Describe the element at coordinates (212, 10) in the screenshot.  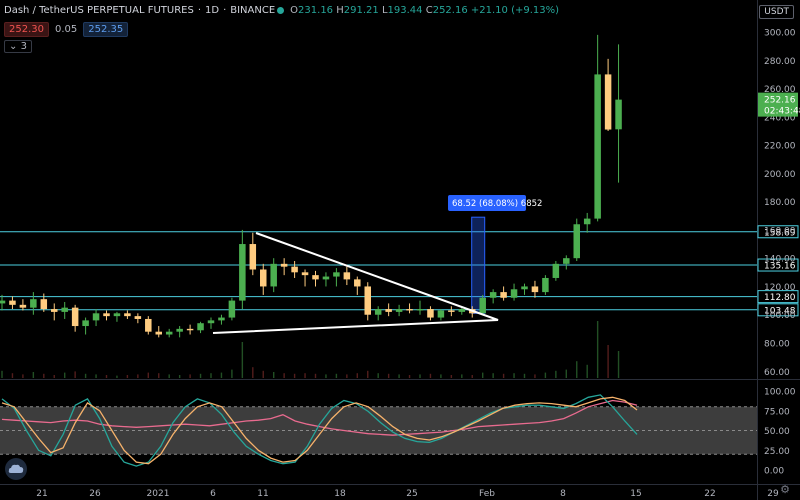
I see `interval-label: 1D` at that location.